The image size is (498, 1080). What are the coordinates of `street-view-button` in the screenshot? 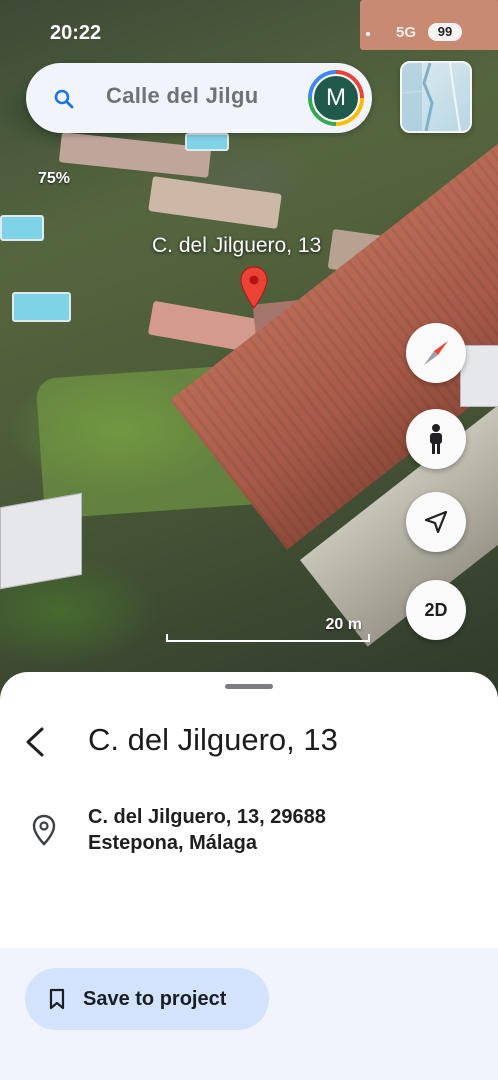 It's located at (436, 439).